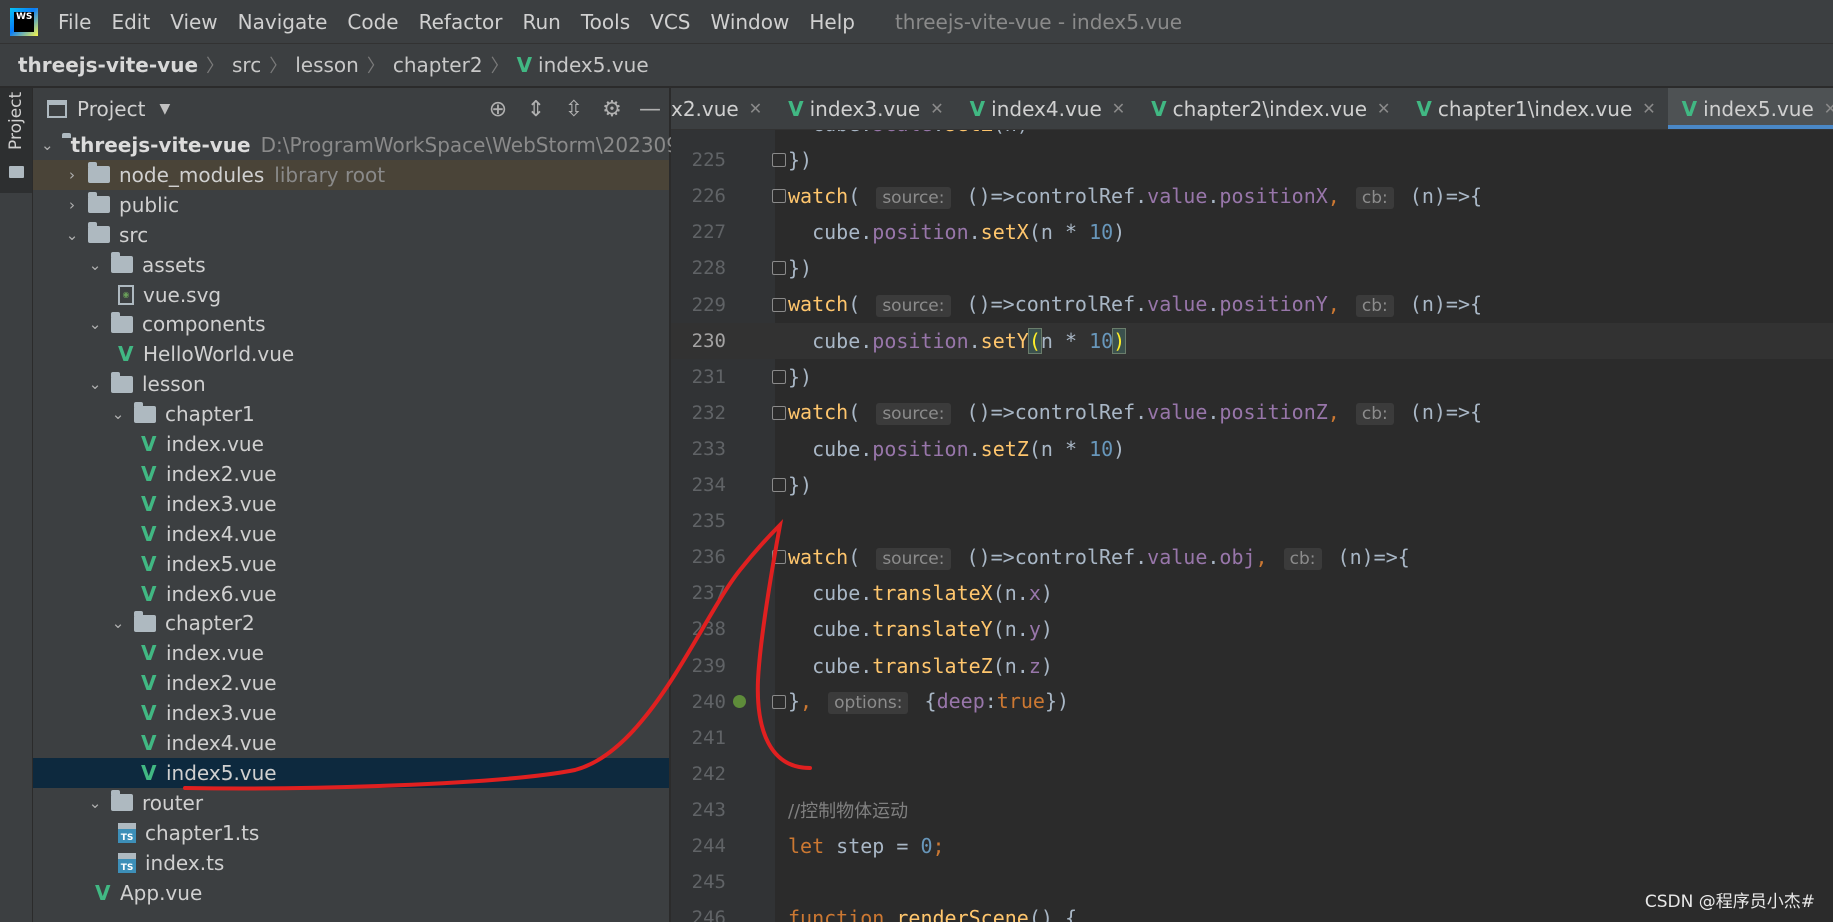 The height and width of the screenshot is (922, 1833). What do you see at coordinates (351, 205) in the screenshot?
I see `tree-folder-row: › public` at bounding box center [351, 205].